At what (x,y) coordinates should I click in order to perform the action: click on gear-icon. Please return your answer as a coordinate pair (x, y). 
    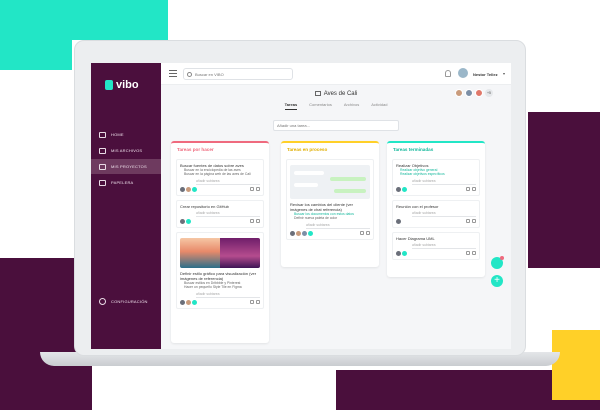
    Looking at the image, I should click on (102, 301).